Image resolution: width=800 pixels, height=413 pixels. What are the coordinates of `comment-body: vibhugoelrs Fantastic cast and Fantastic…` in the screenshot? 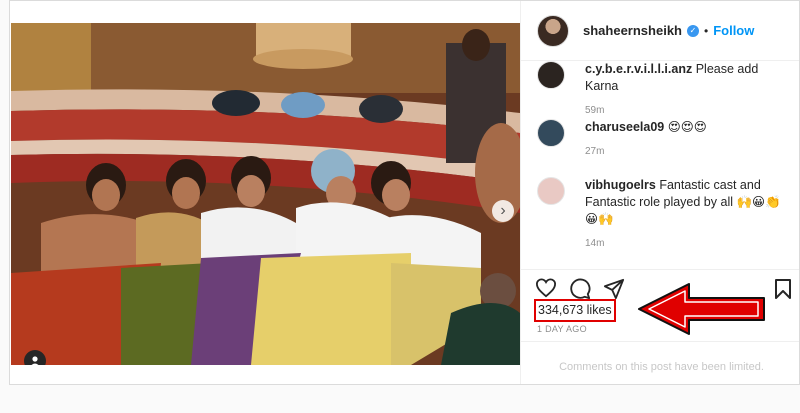 It's located at (686, 202).